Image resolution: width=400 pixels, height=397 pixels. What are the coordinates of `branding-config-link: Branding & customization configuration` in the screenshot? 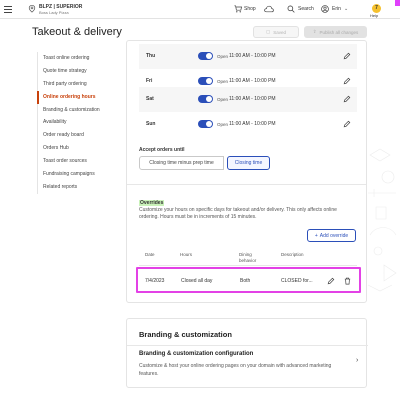 It's located at (196, 354).